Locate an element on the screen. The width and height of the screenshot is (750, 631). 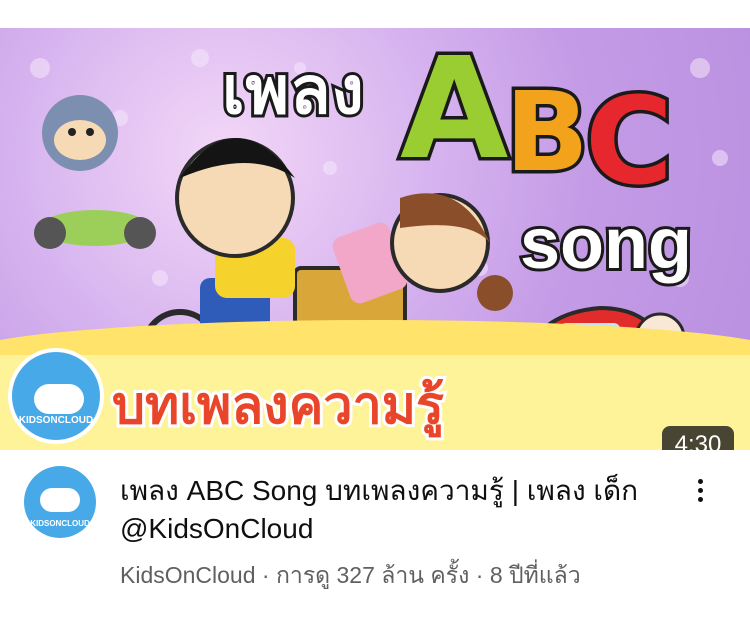
channel-avatar: KIDSONCLOUD is located at coordinates (60, 502).